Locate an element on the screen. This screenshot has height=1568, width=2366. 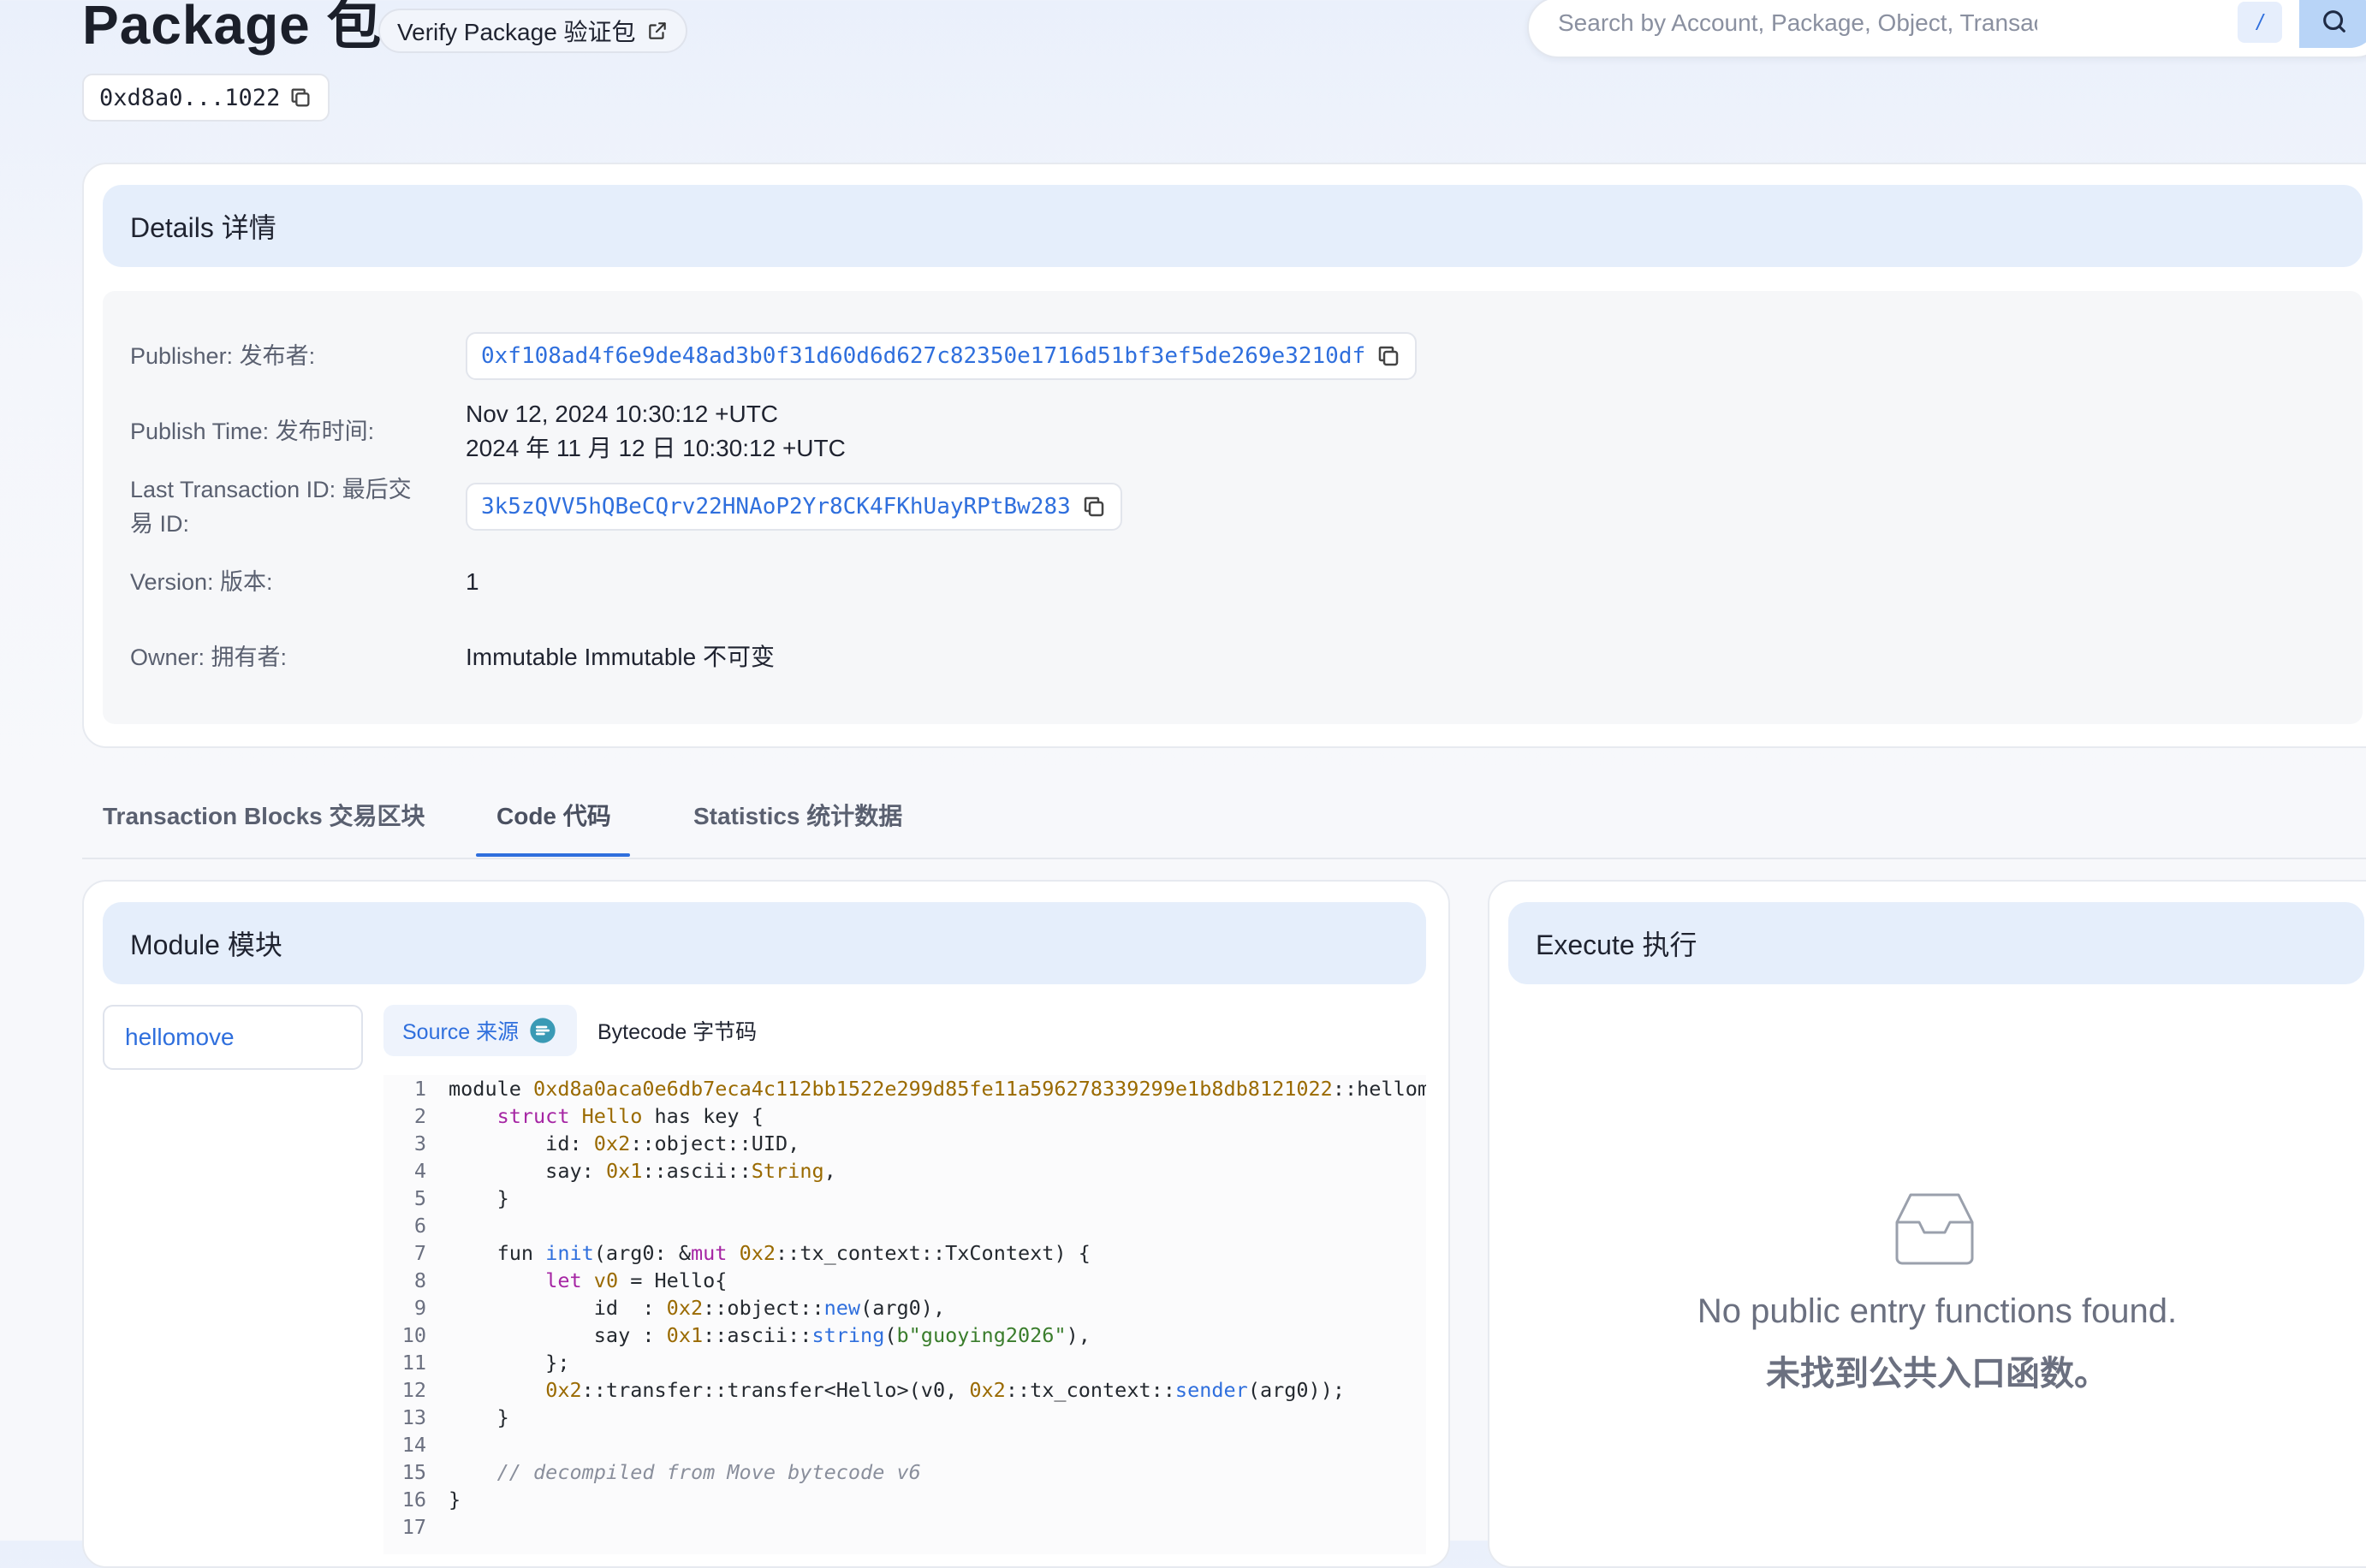
owner-value: Immutable Immutable 不可变 is located at coordinates (620, 657).